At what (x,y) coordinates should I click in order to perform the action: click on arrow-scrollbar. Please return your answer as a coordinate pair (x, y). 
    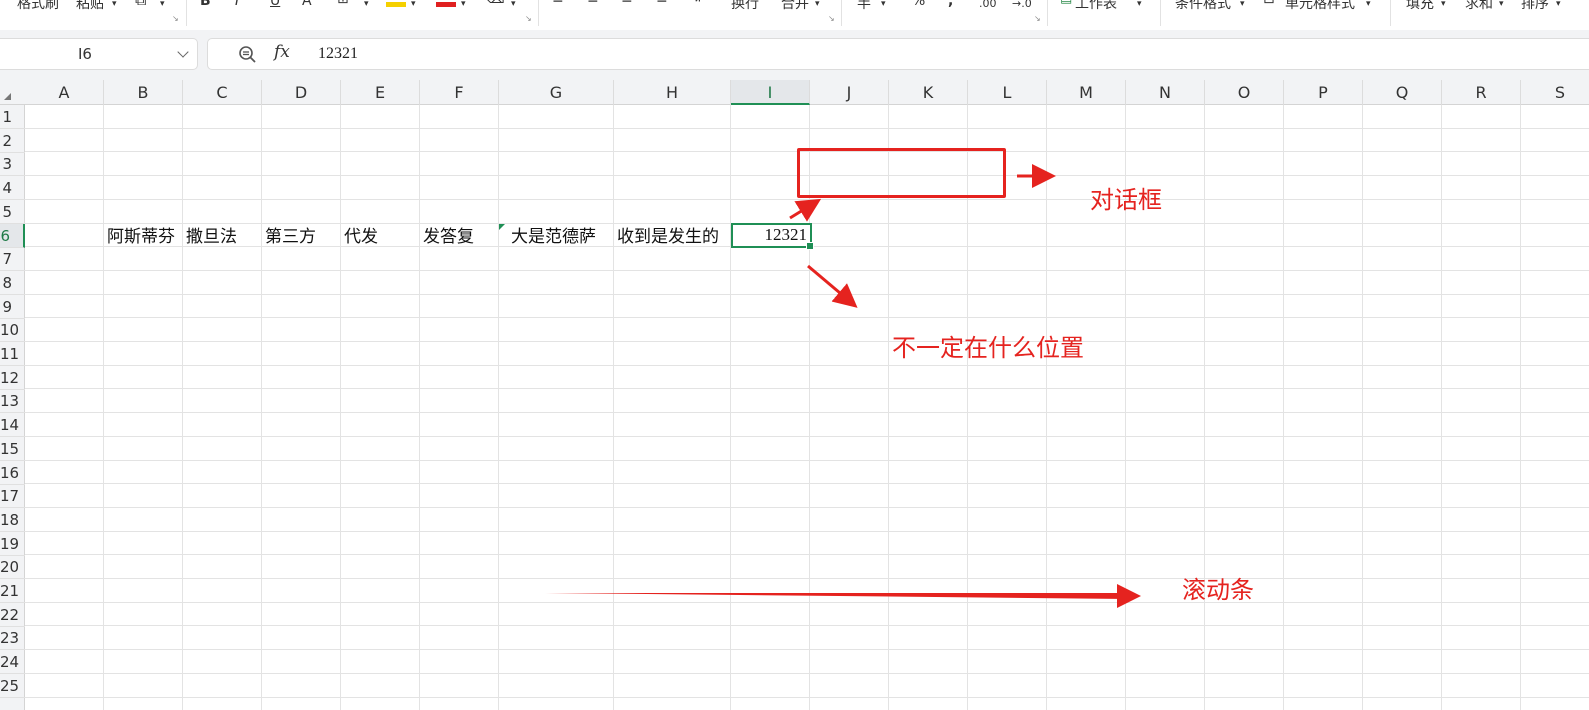
    Looking at the image, I should click on (836, 596).